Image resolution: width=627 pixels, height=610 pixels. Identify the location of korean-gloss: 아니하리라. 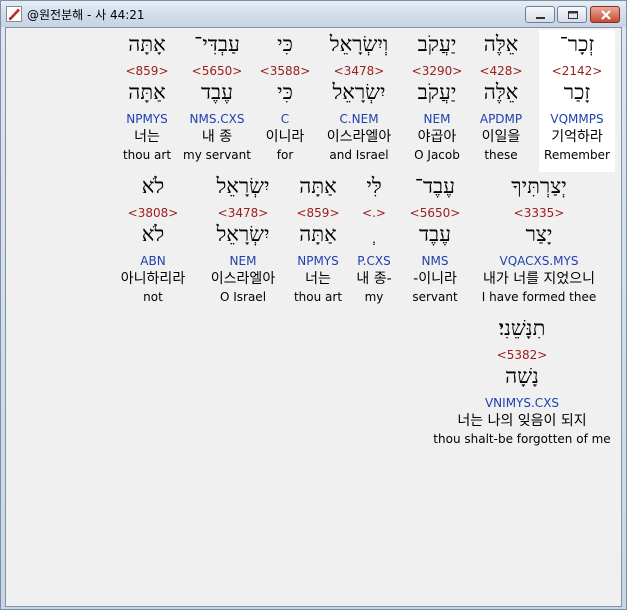
(153, 279).